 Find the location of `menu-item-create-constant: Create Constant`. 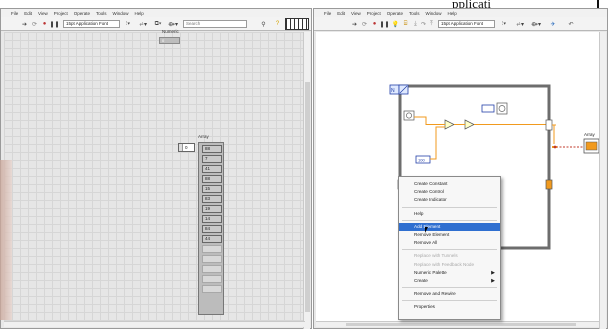

menu-item-create-constant: Create Constant is located at coordinates (449, 184).